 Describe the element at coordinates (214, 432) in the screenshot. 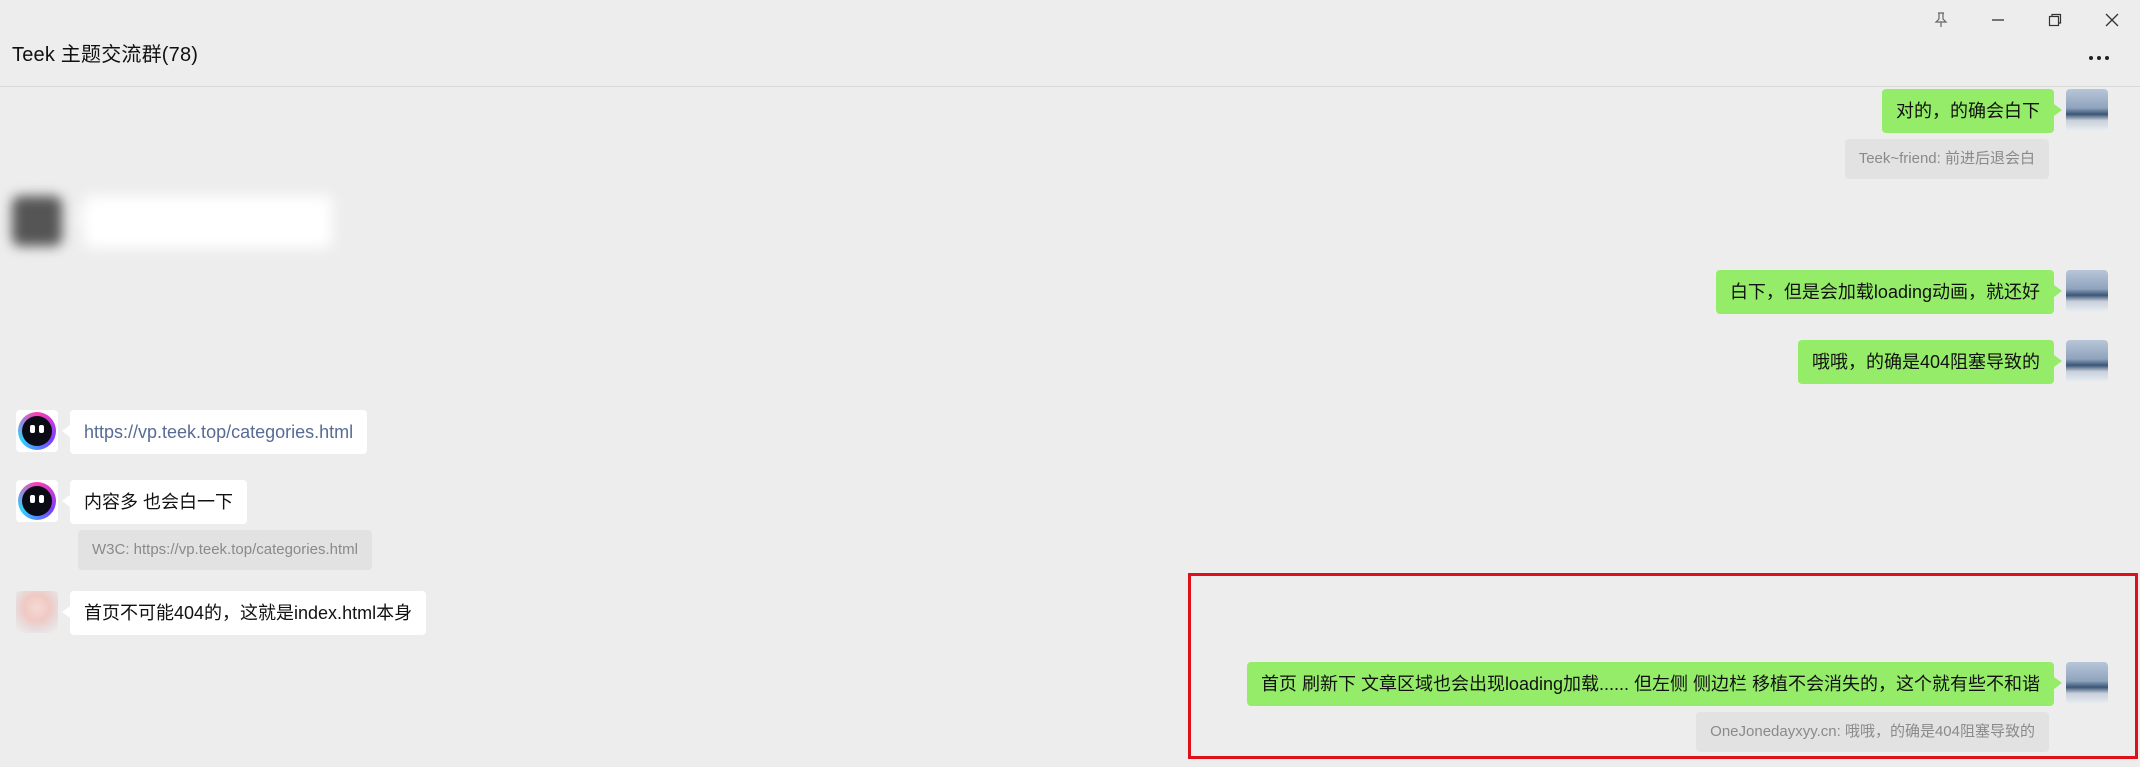

I see `link-message: https://vp.teek.top/categories.html` at that location.